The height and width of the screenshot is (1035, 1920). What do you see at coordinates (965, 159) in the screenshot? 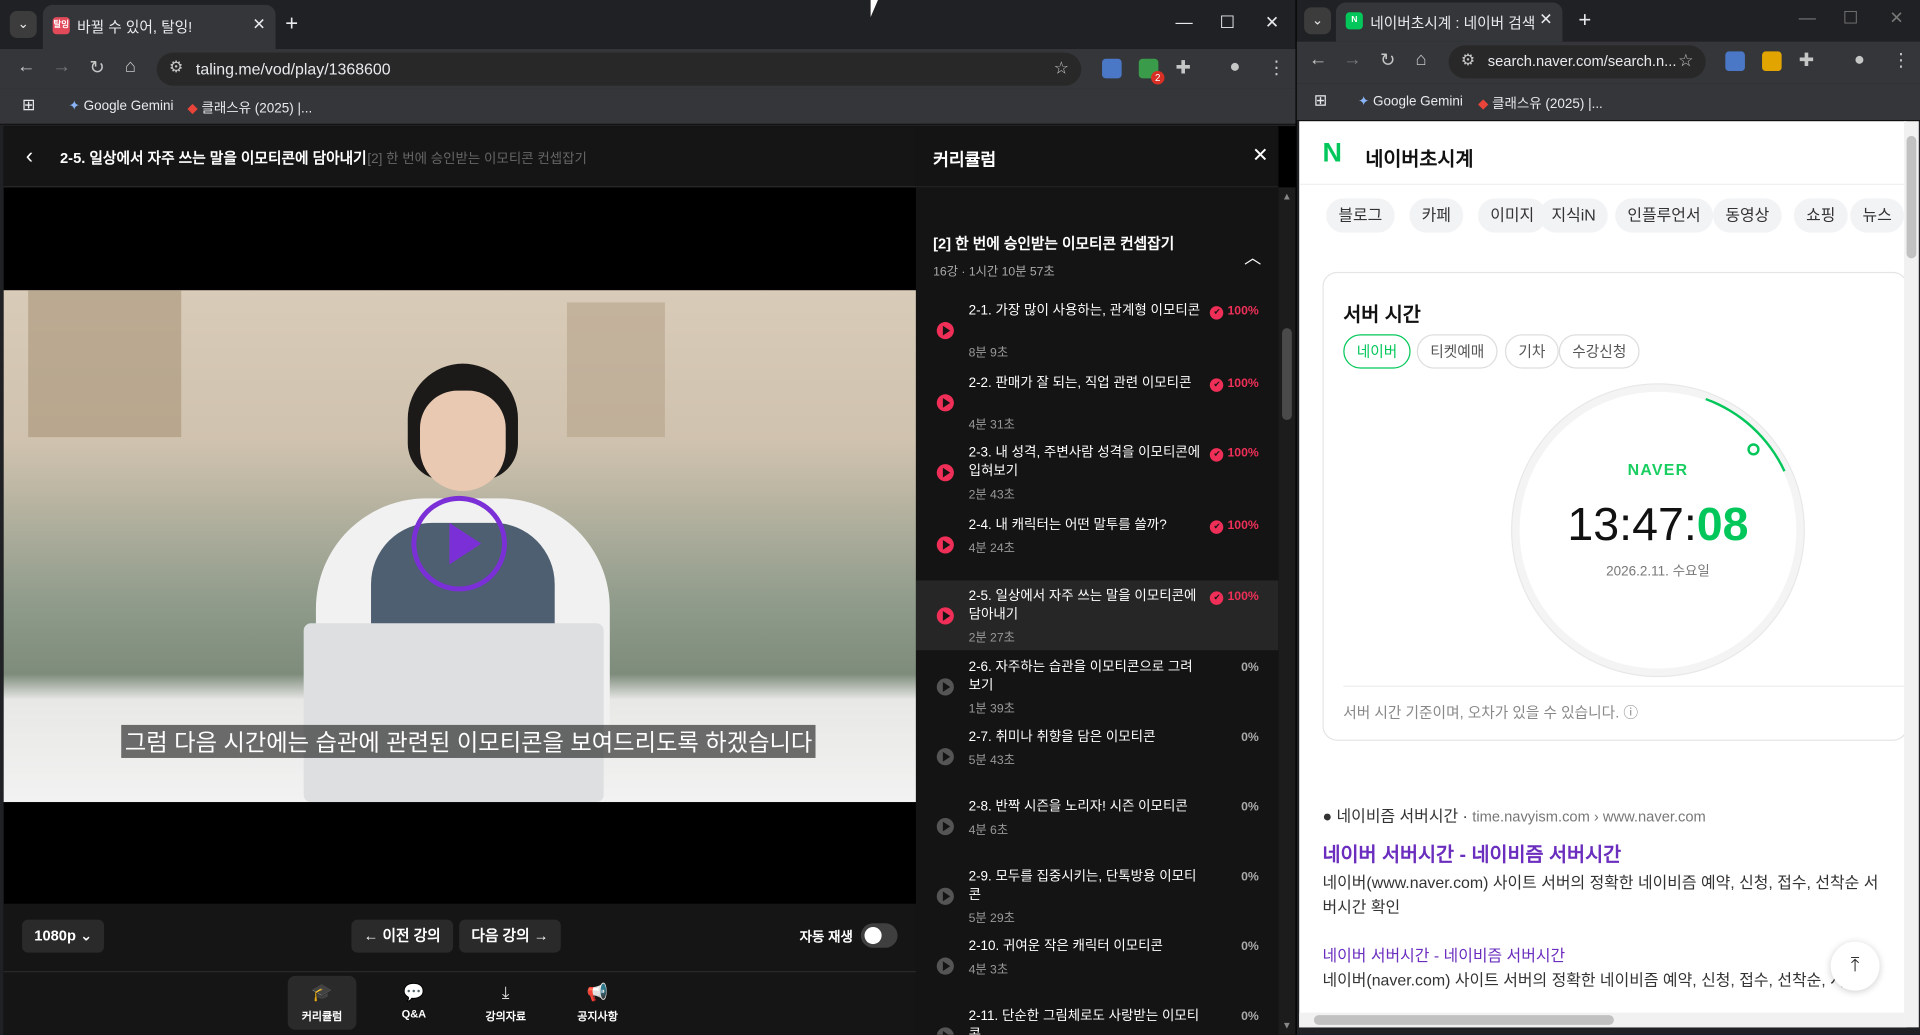
I see `curriculum-title: 커리큘럼` at bounding box center [965, 159].